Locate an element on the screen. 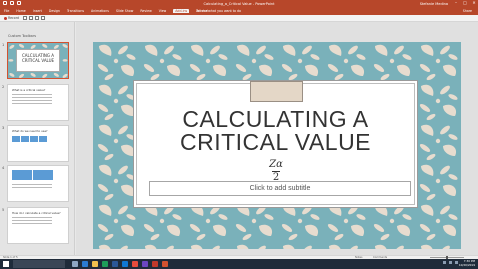 Image resolution: width=478 pixels, height=269 pixels. thumbnail-title: What is a critical value? is located at coordinates (29, 90).